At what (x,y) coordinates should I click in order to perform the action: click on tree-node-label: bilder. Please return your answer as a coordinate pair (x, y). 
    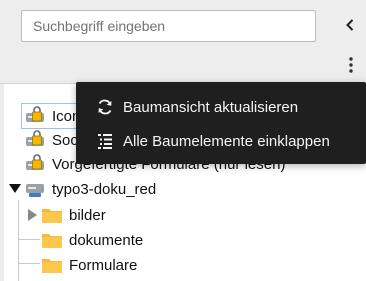
    Looking at the image, I should click on (87, 215).